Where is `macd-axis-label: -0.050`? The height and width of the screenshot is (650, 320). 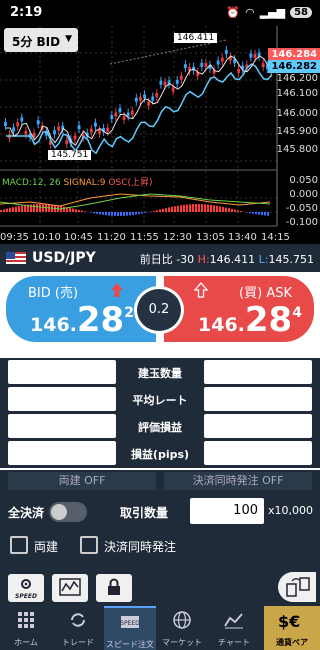 macd-axis-label: -0.050 is located at coordinates (301, 208).